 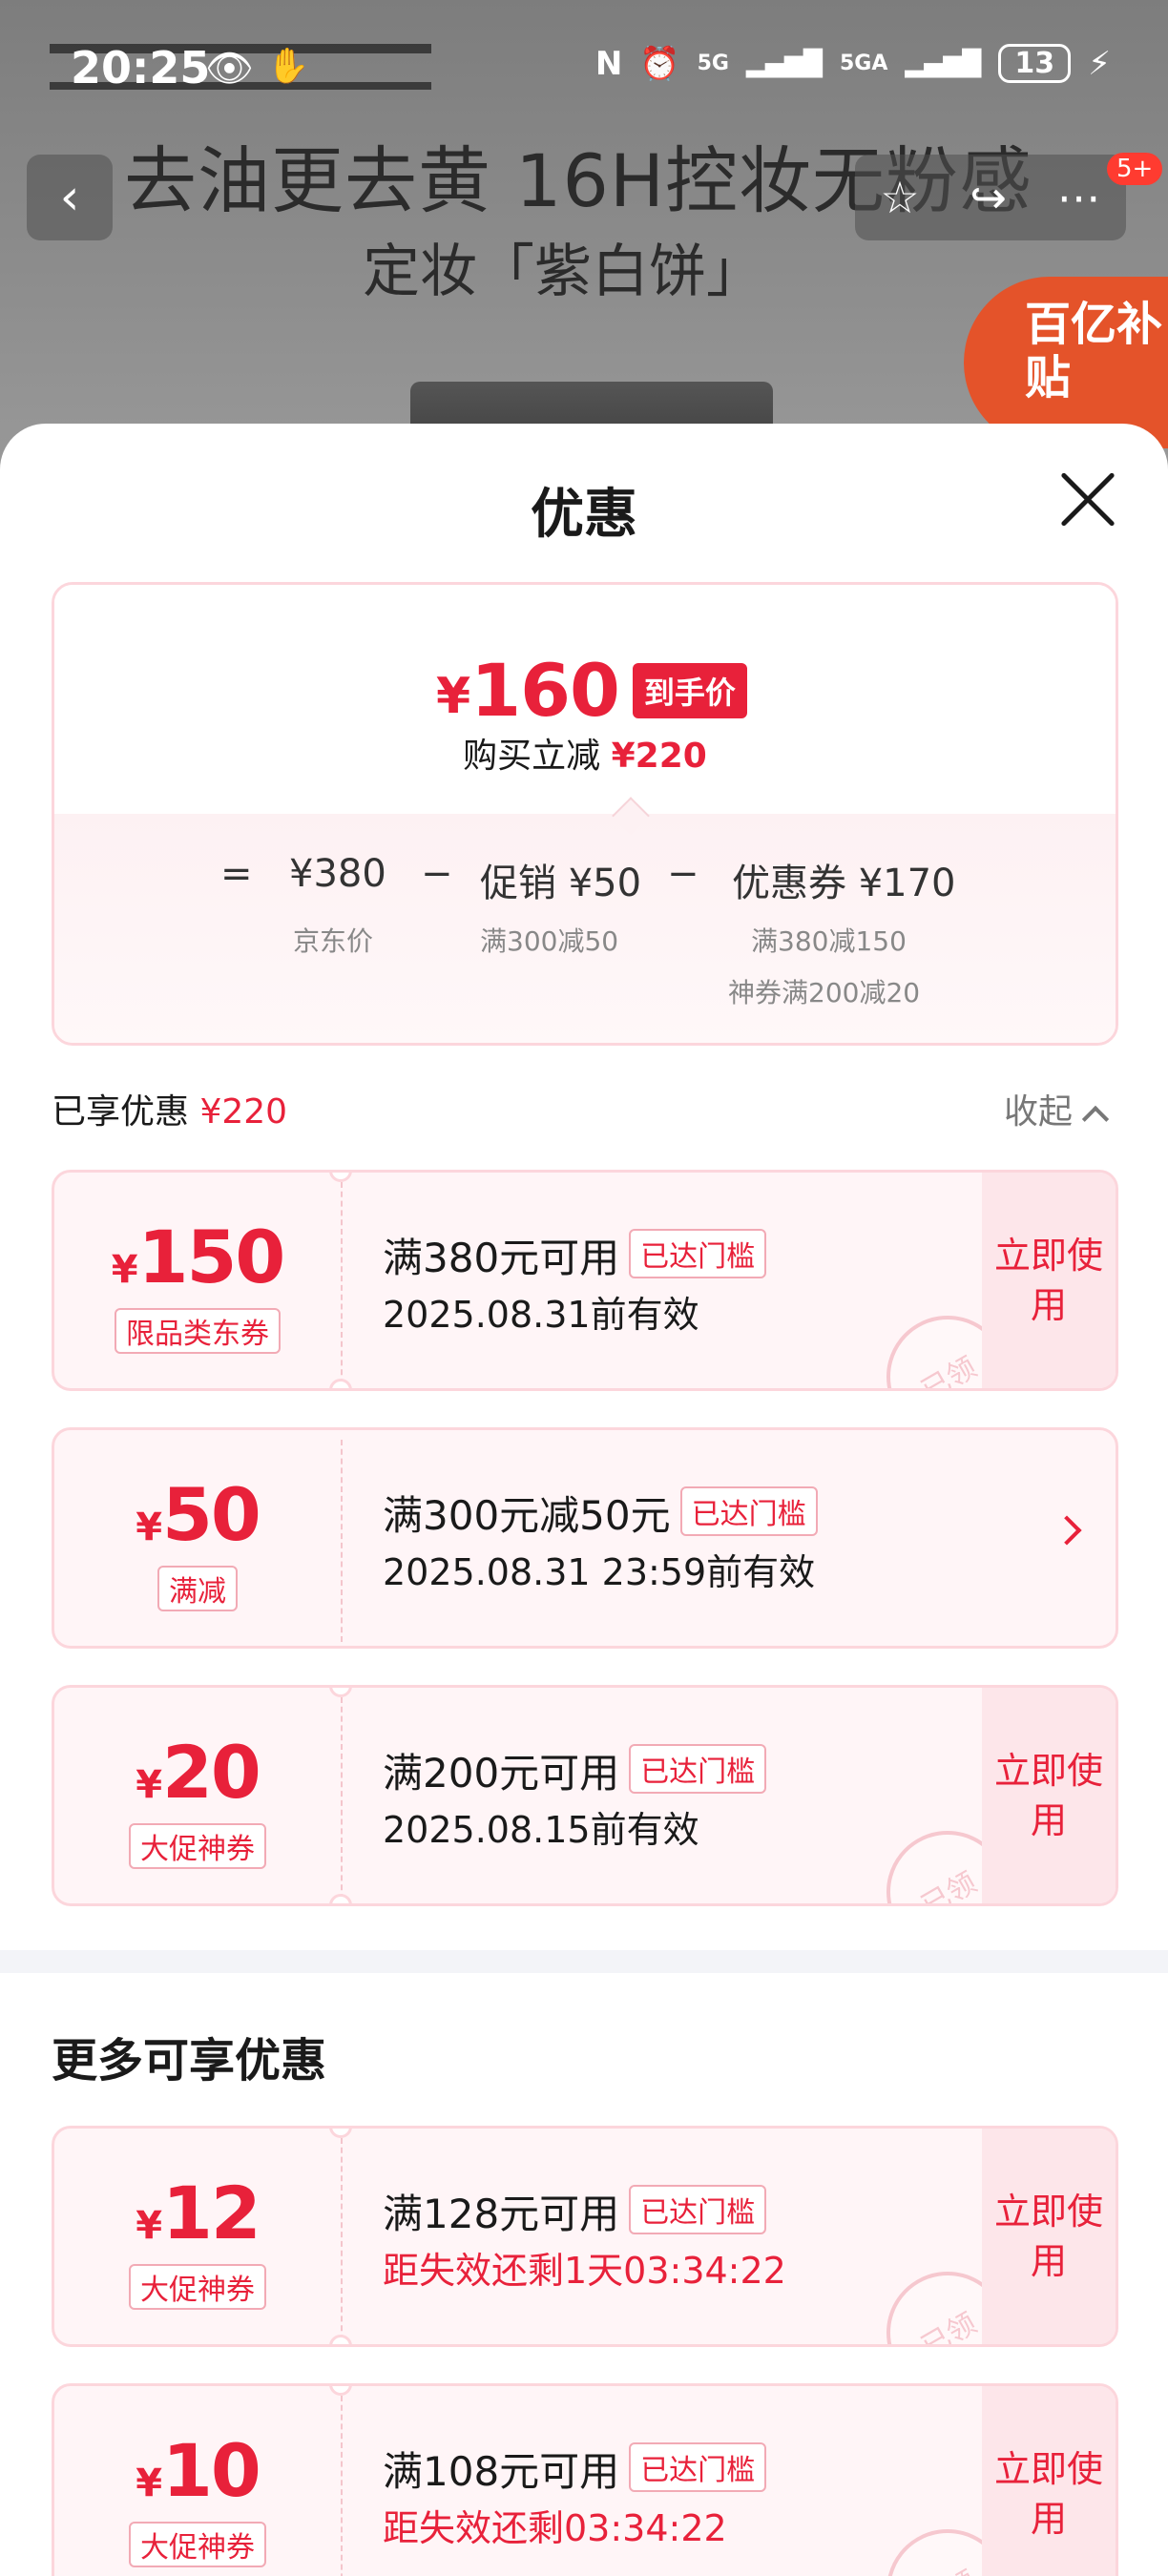 I want to click on coupon-amount: ¥150, so click(x=198, y=1257).